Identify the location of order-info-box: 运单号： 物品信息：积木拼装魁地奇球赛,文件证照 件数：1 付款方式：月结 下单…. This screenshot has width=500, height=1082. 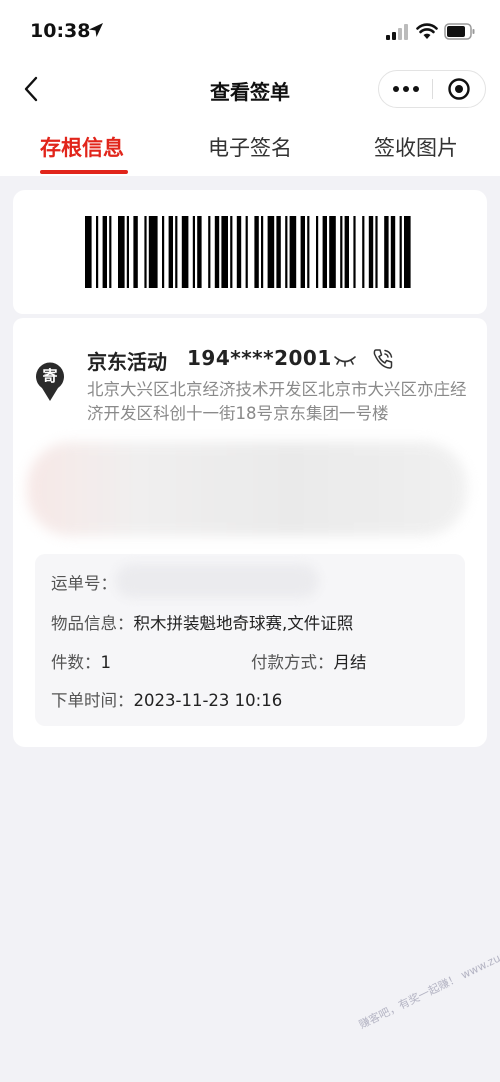
(250, 640).